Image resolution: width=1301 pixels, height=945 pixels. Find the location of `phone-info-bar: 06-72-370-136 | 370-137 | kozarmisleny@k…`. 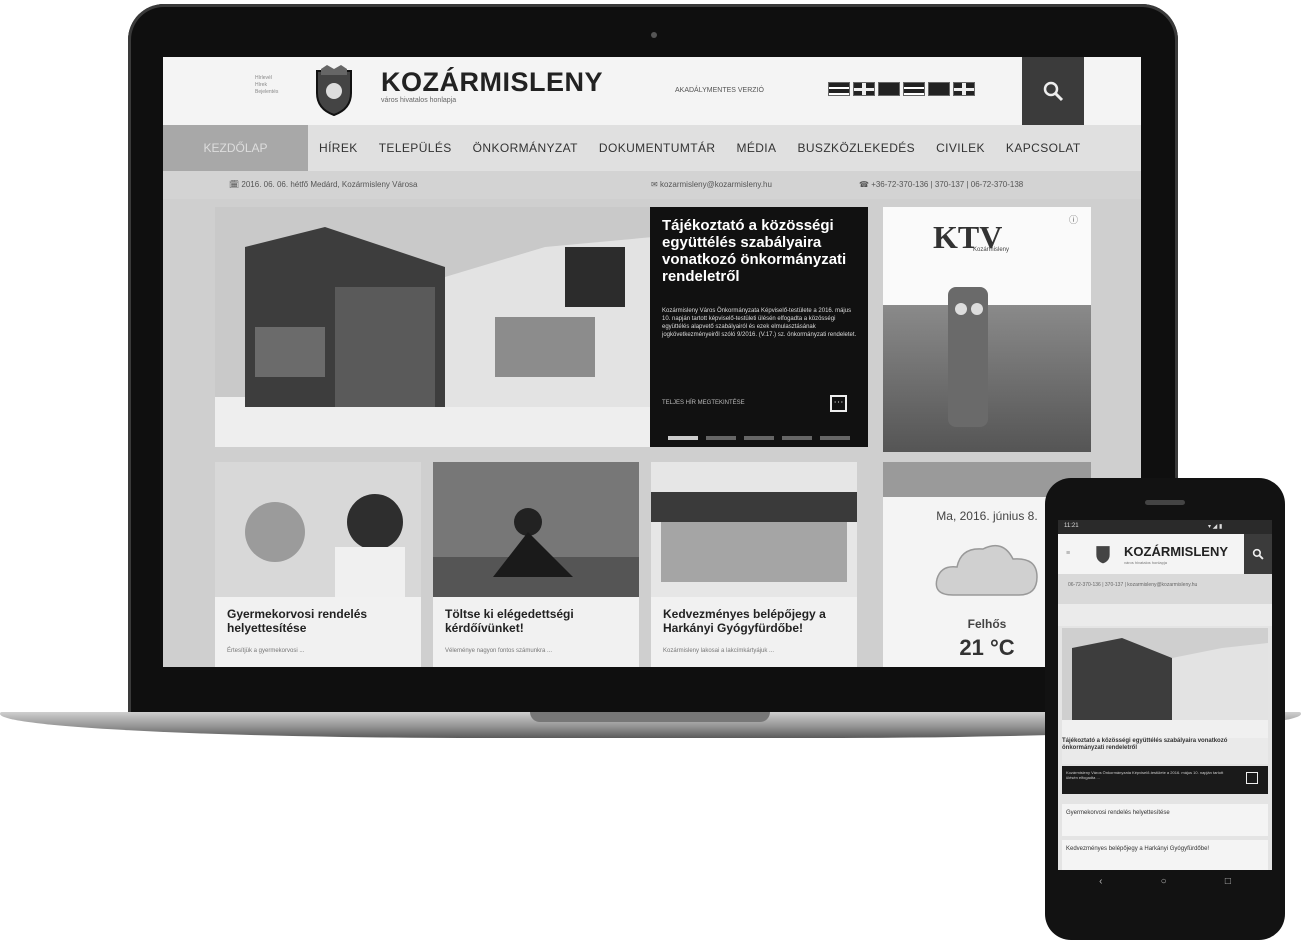

phone-info-bar: 06-72-370-136 | 370-137 | kozarmisleny@k… is located at coordinates (1165, 589).